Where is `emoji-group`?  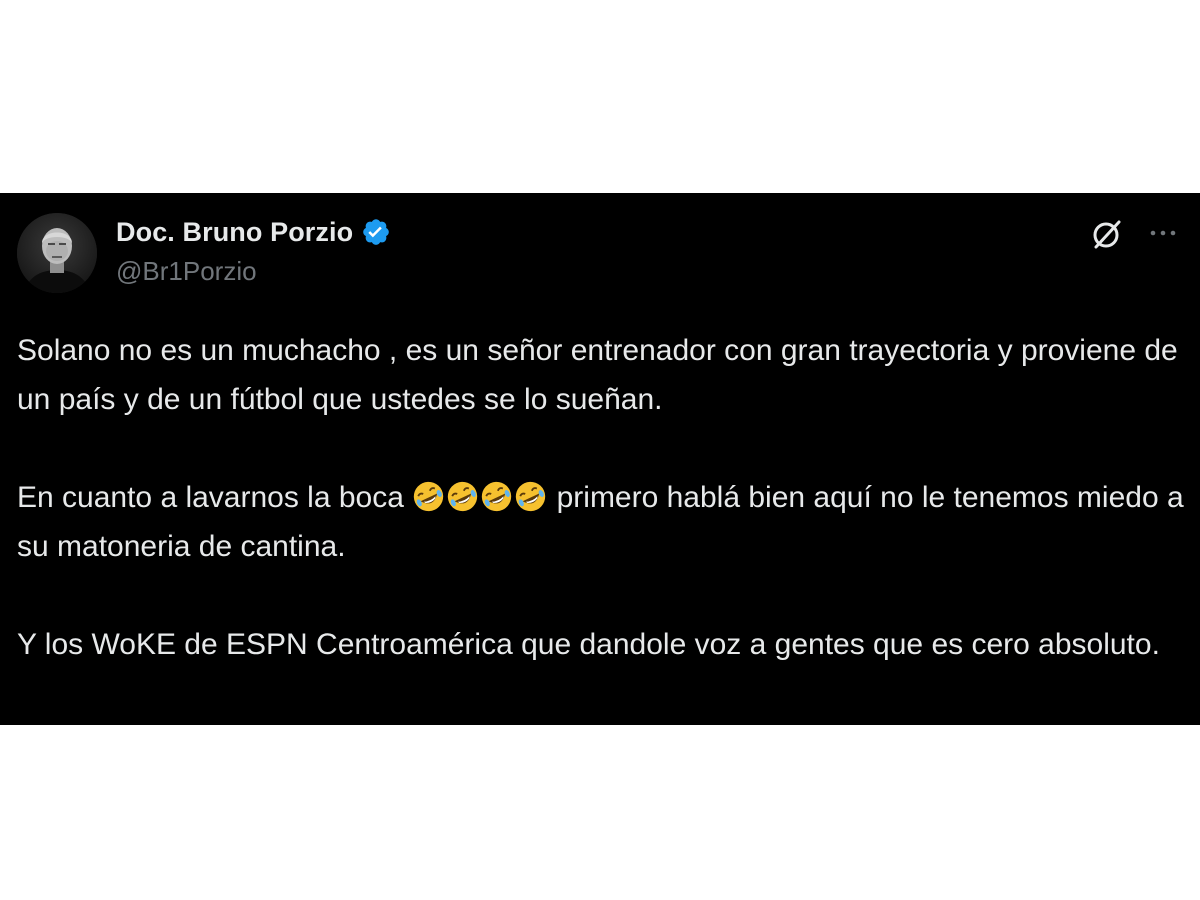 emoji-group is located at coordinates (480, 497).